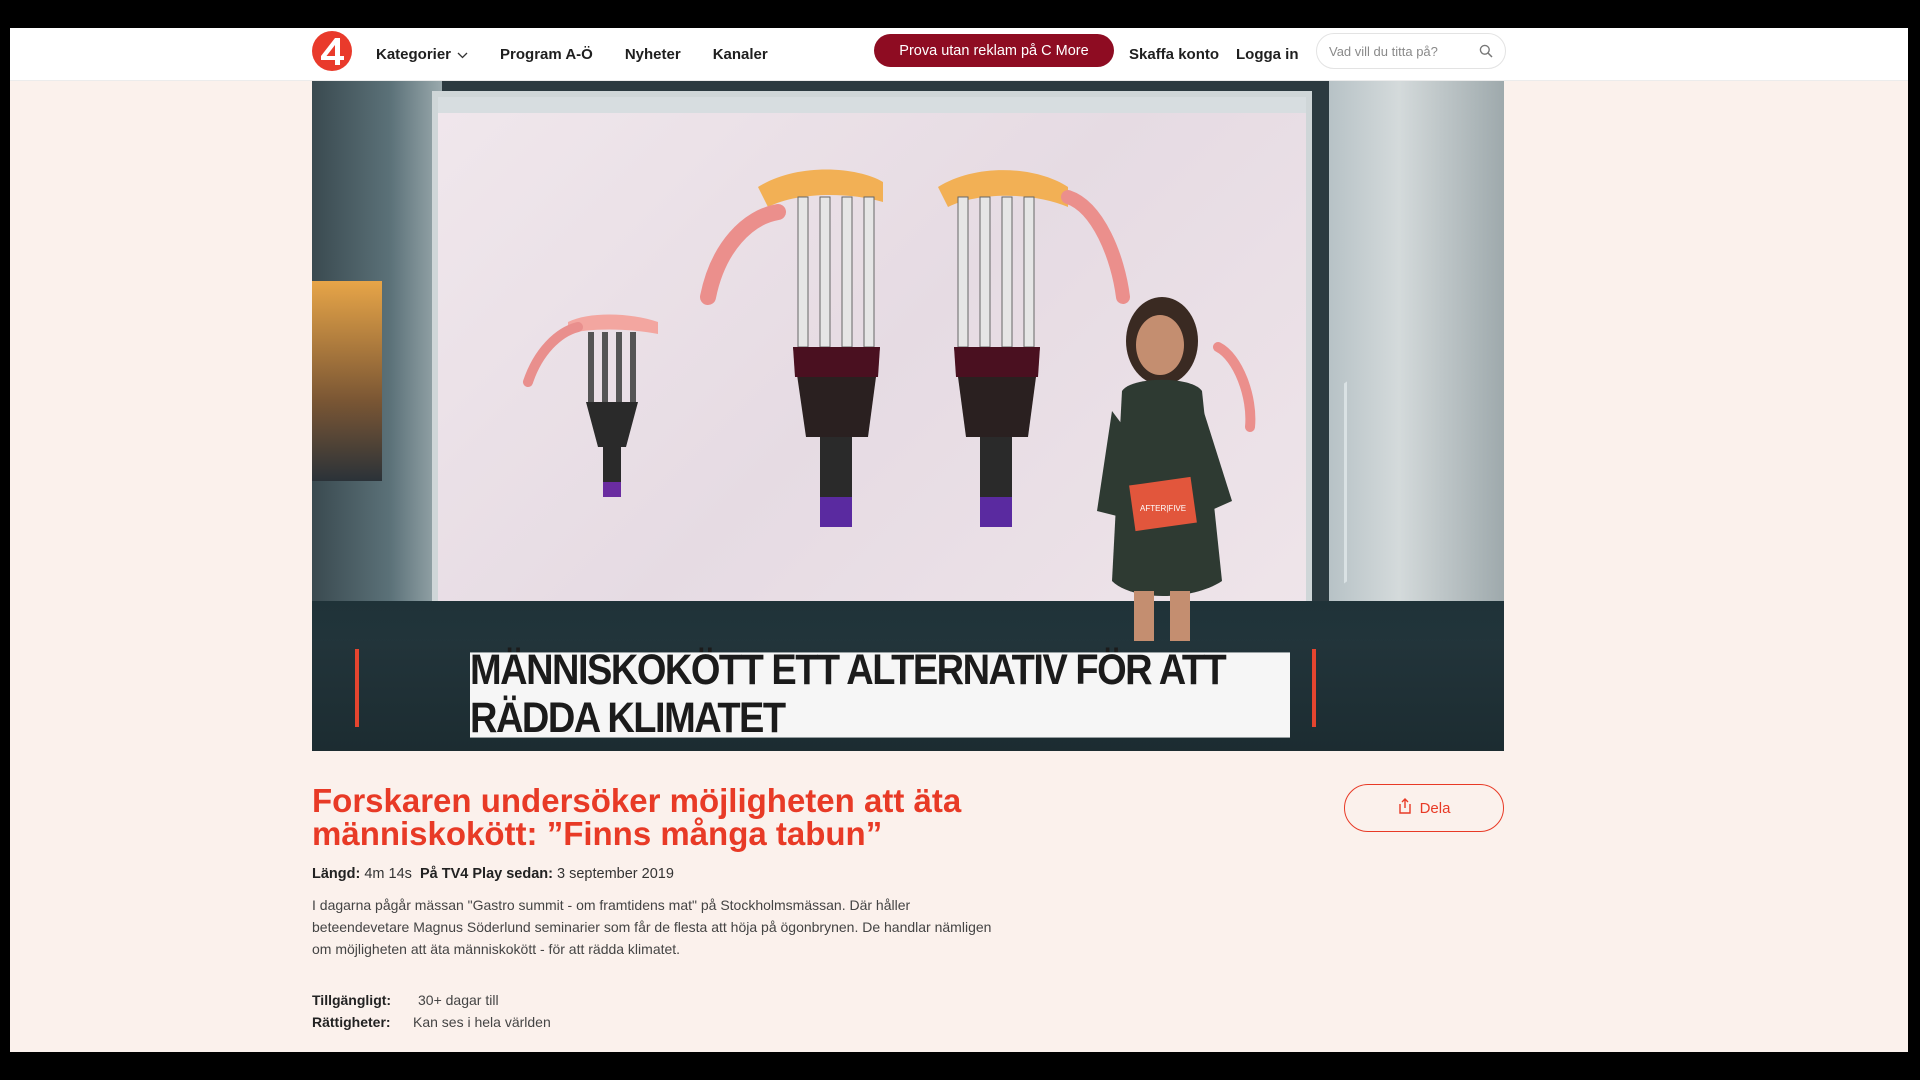  Describe the element at coordinates (1267, 54) in the screenshot. I see `login-link: Logga in` at that location.